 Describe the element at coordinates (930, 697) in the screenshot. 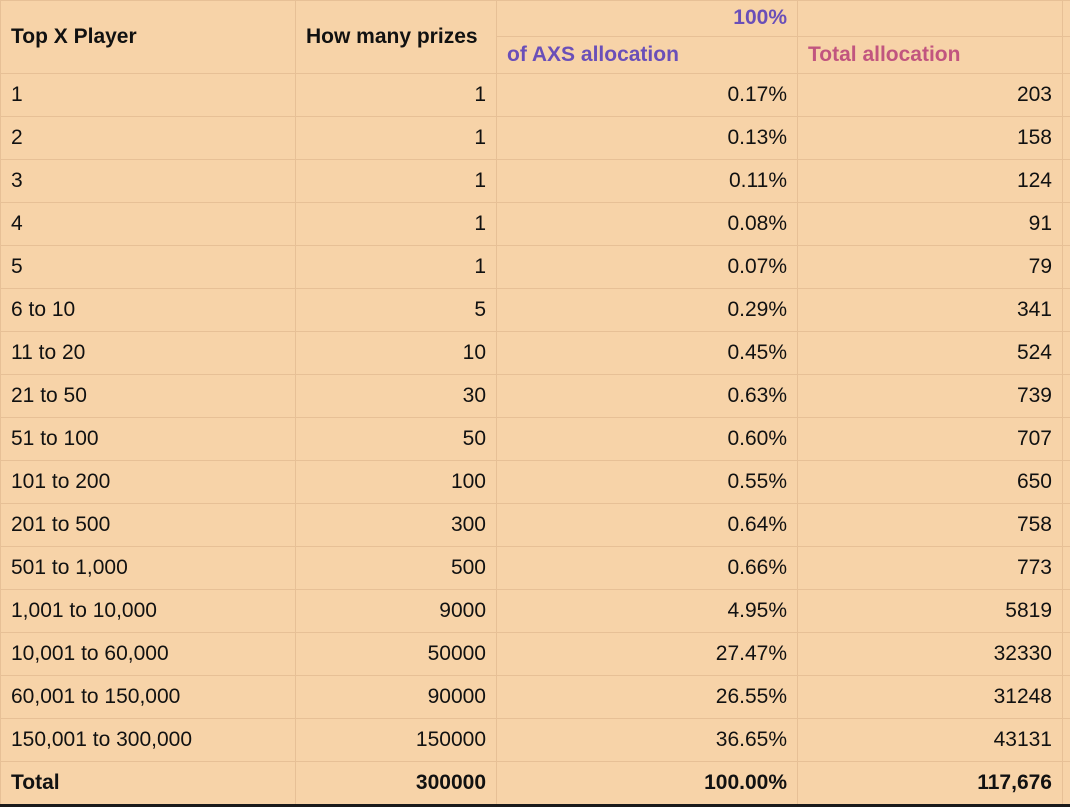

I see `cell-total-allocation: 31248` at that location.